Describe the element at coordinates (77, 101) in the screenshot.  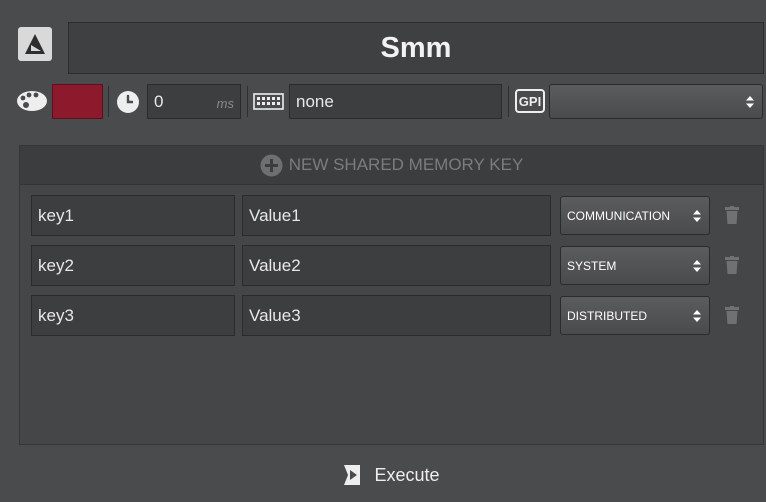
I see `color-swatch` at that location.